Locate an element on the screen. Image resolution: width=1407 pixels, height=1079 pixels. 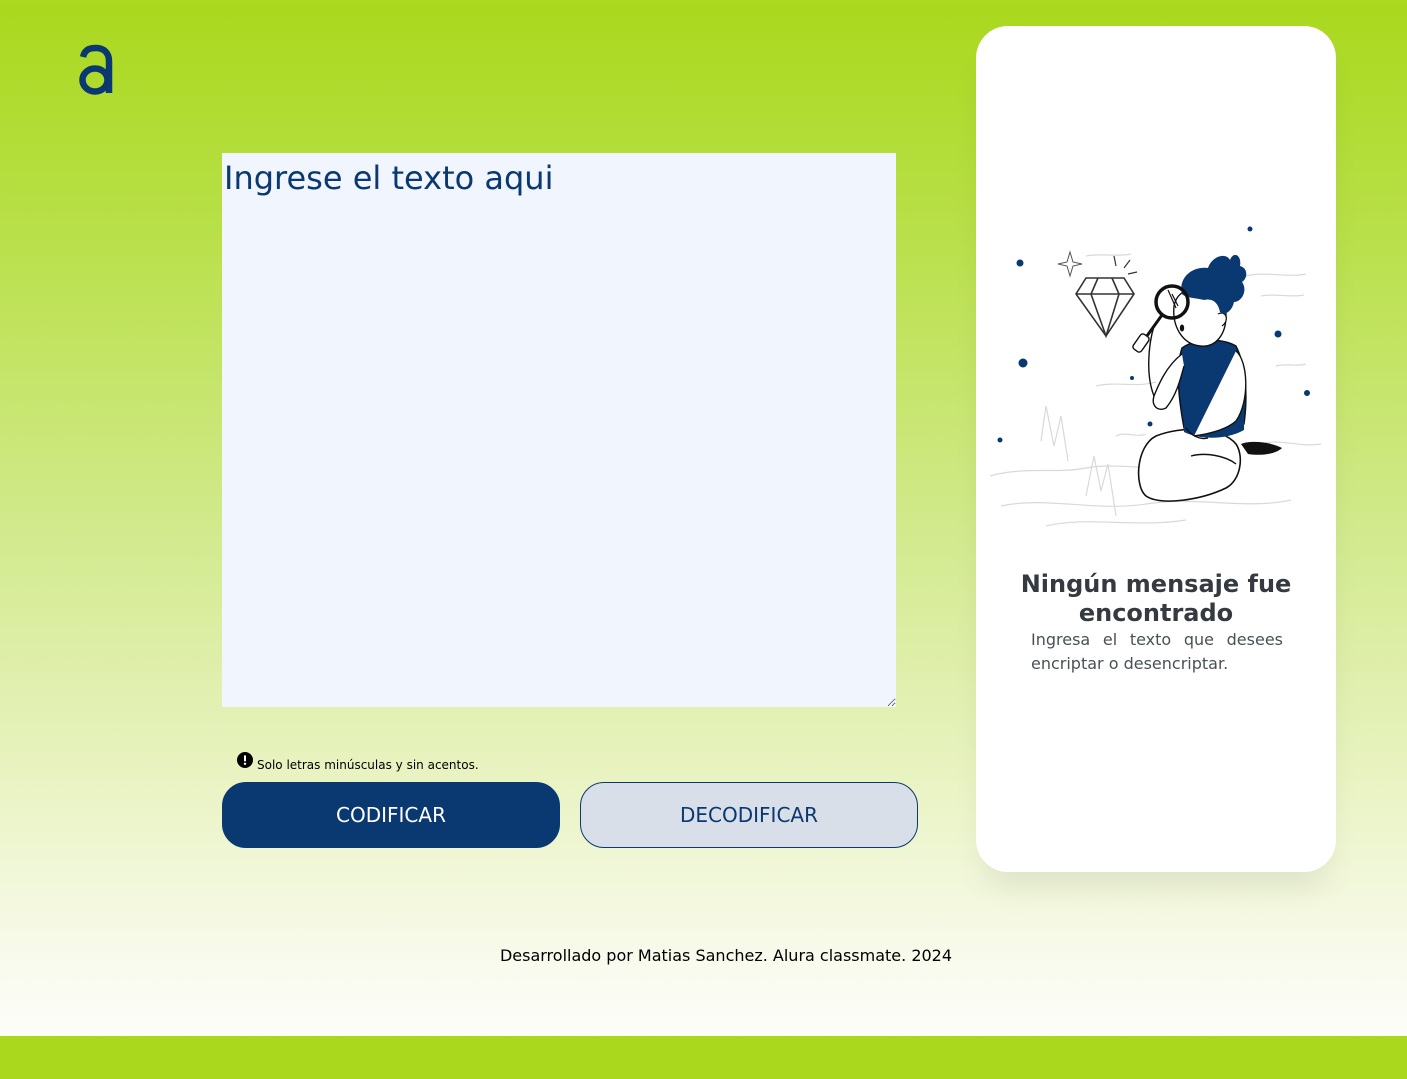
boy-with-magnifying-glass-illustration is located at coordinates (1156, 376).